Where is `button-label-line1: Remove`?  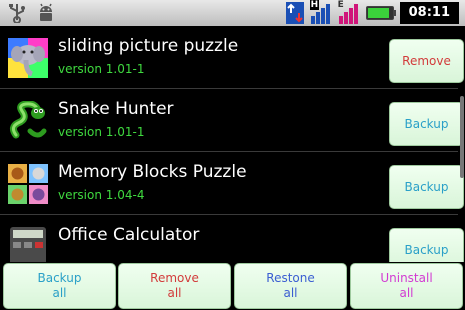 button-label-line1: Remove is located at coordinates (174, 278).